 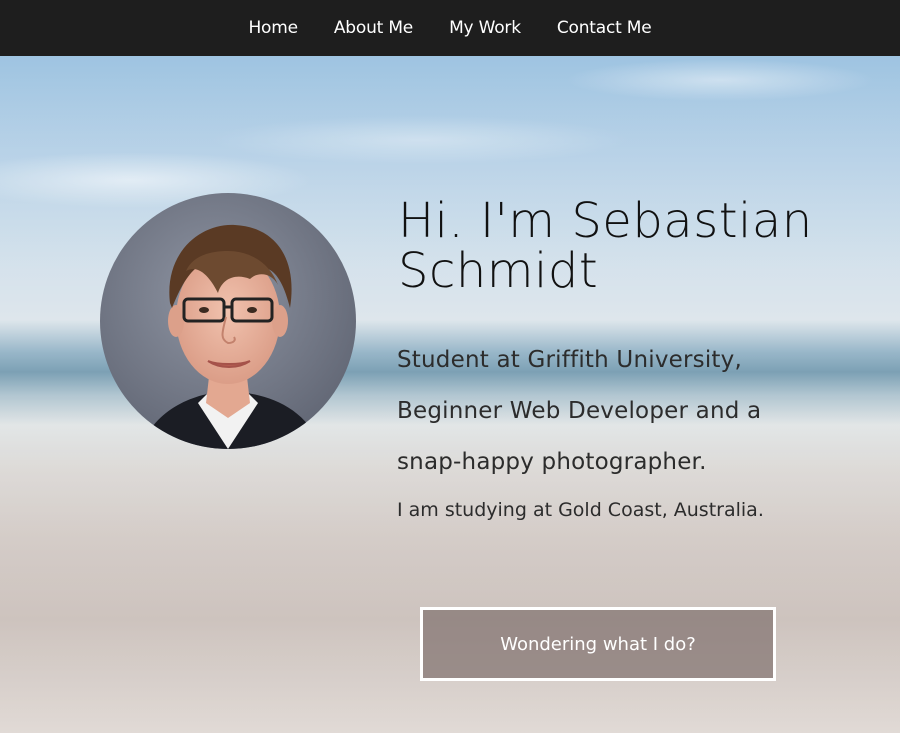 I want to click on nav-item-contact-me: Contact Me, so click(x=604, y=28).